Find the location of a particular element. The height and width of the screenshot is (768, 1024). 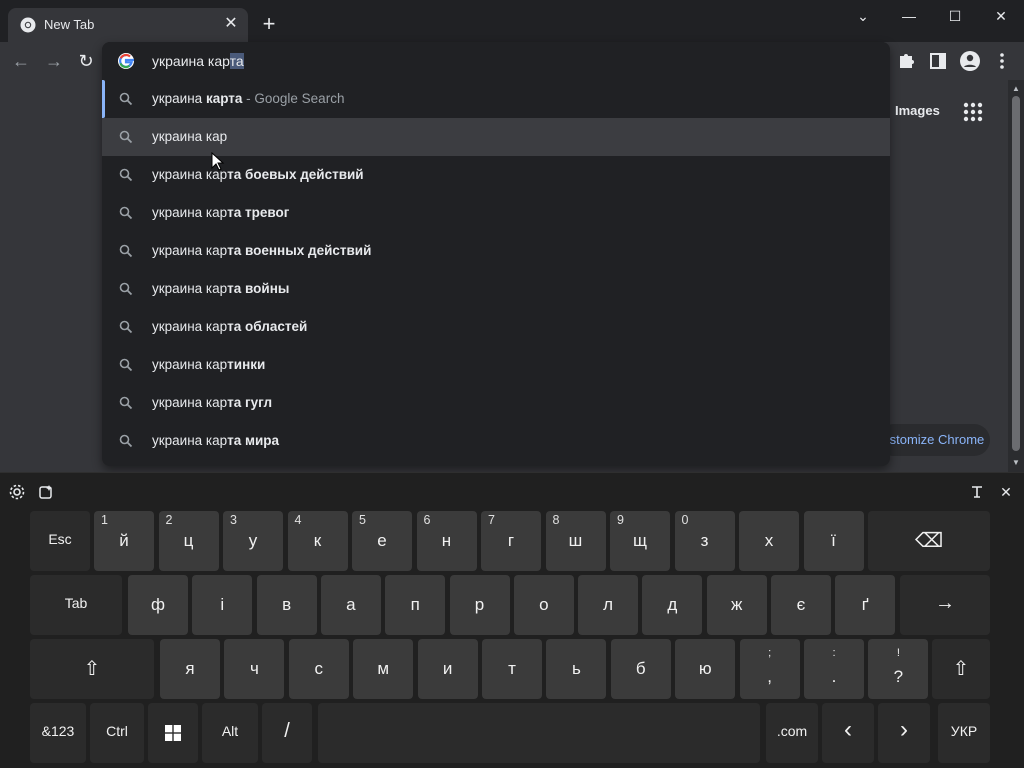

key-esc: Esc is located at coordinates (60, 541).